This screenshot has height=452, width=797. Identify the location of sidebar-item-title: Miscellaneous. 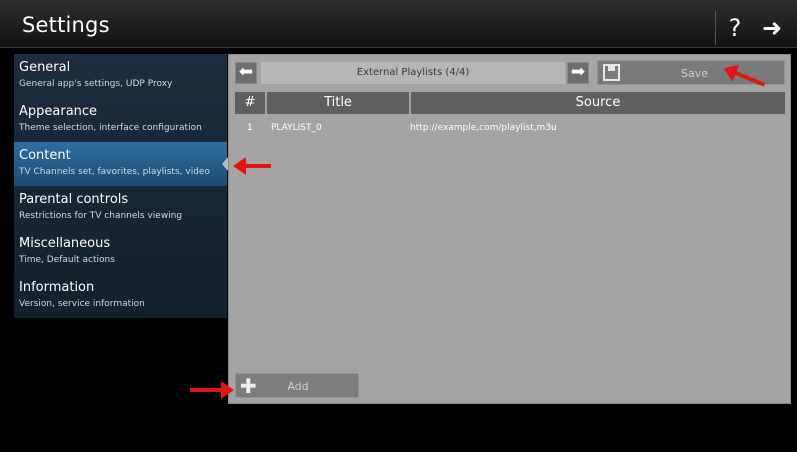
(65, 243).